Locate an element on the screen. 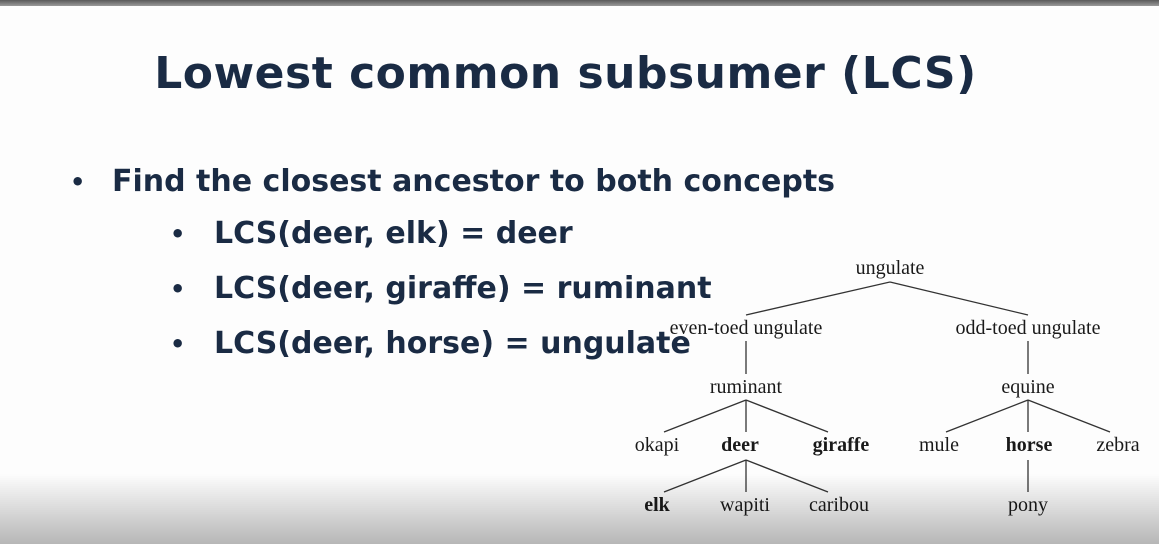  node-zebra: zebra is located at coordinates (1117, 445).